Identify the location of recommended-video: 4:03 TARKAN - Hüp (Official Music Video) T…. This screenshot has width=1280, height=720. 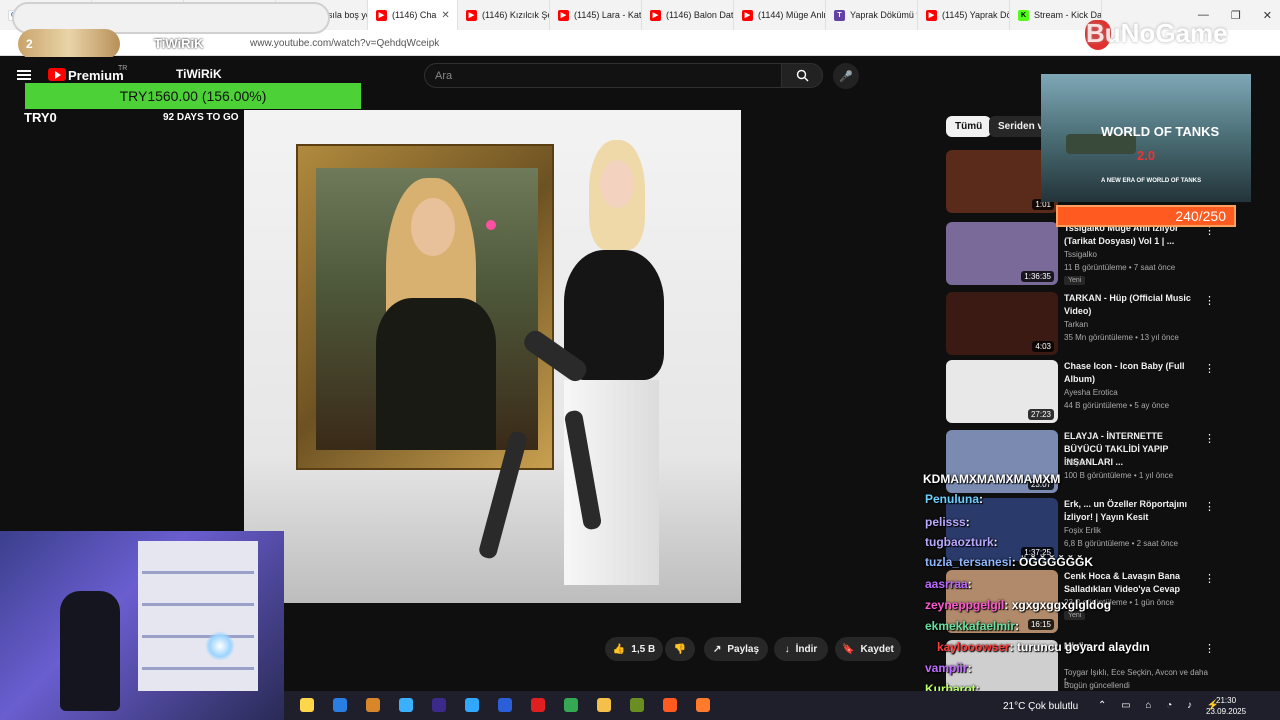
(1081, 324).